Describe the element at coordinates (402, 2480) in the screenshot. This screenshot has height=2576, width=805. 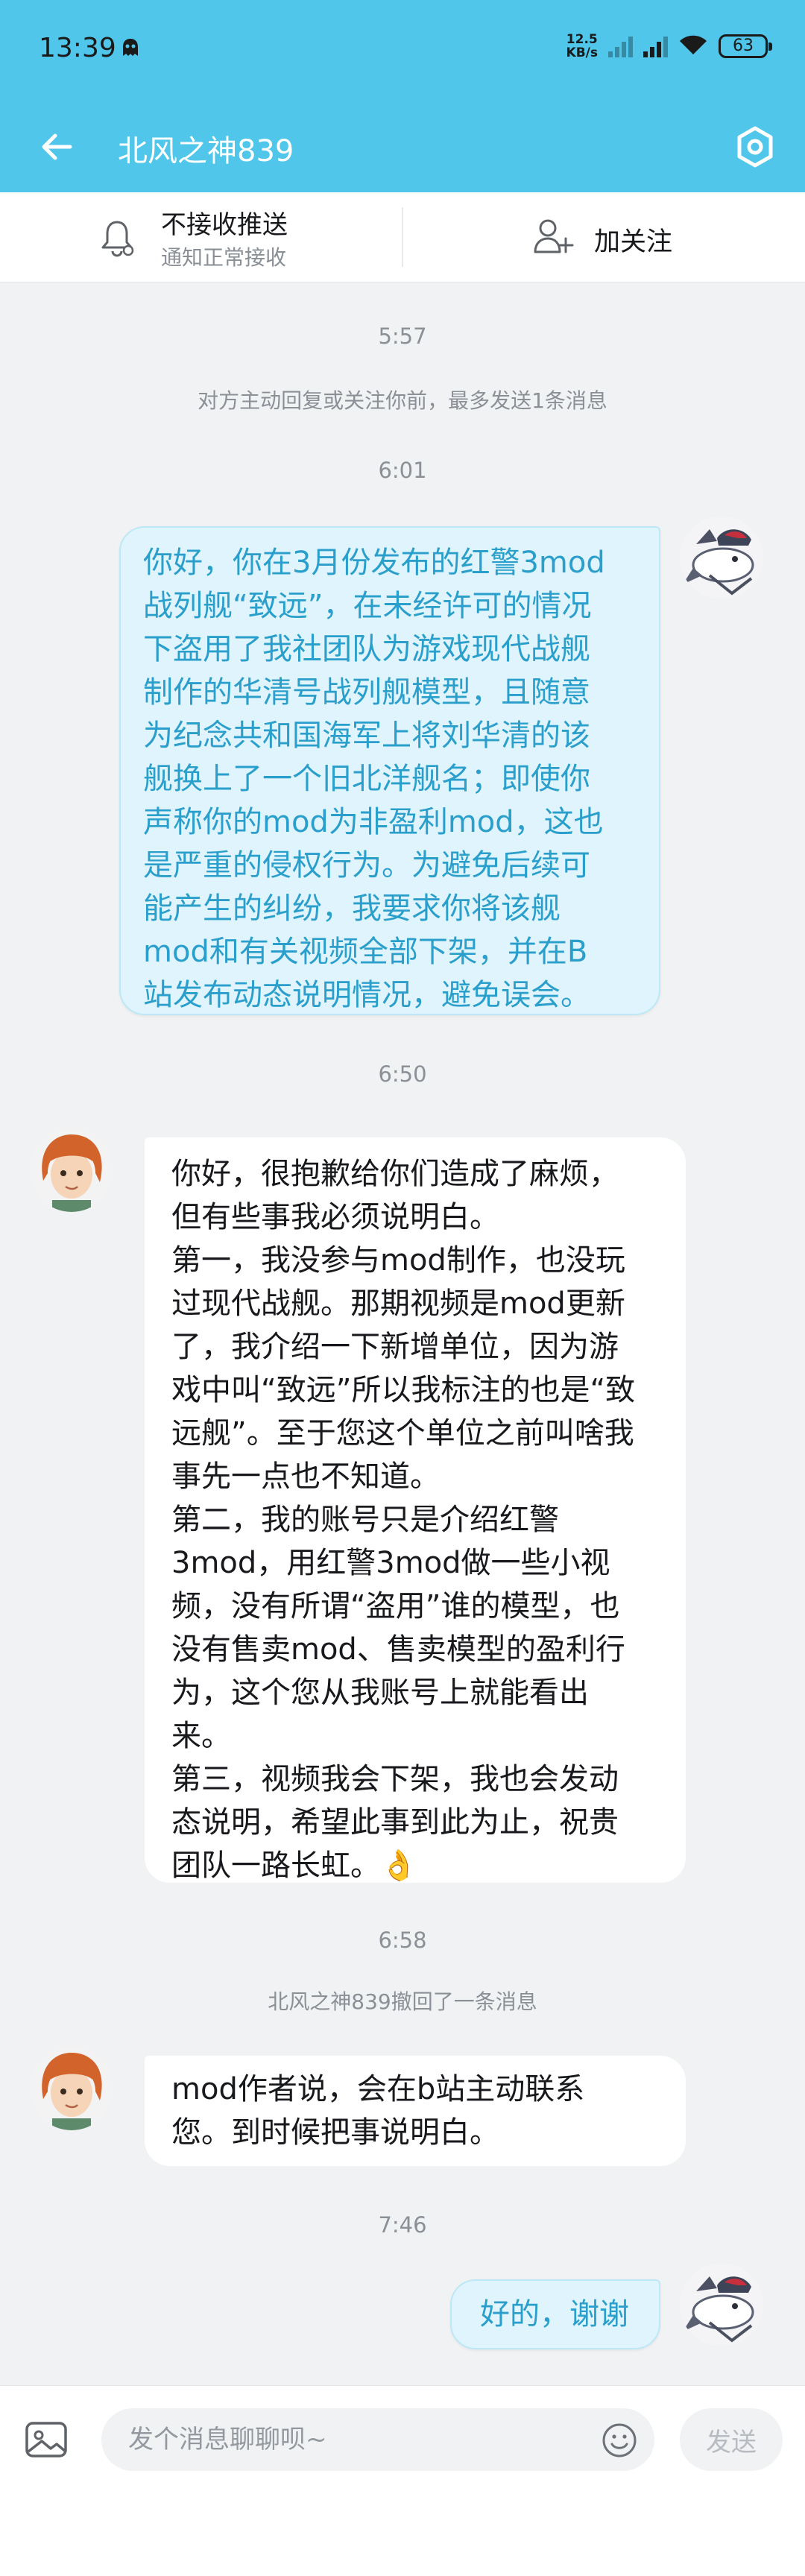
I see `message-input-bar: 发送` at that location.